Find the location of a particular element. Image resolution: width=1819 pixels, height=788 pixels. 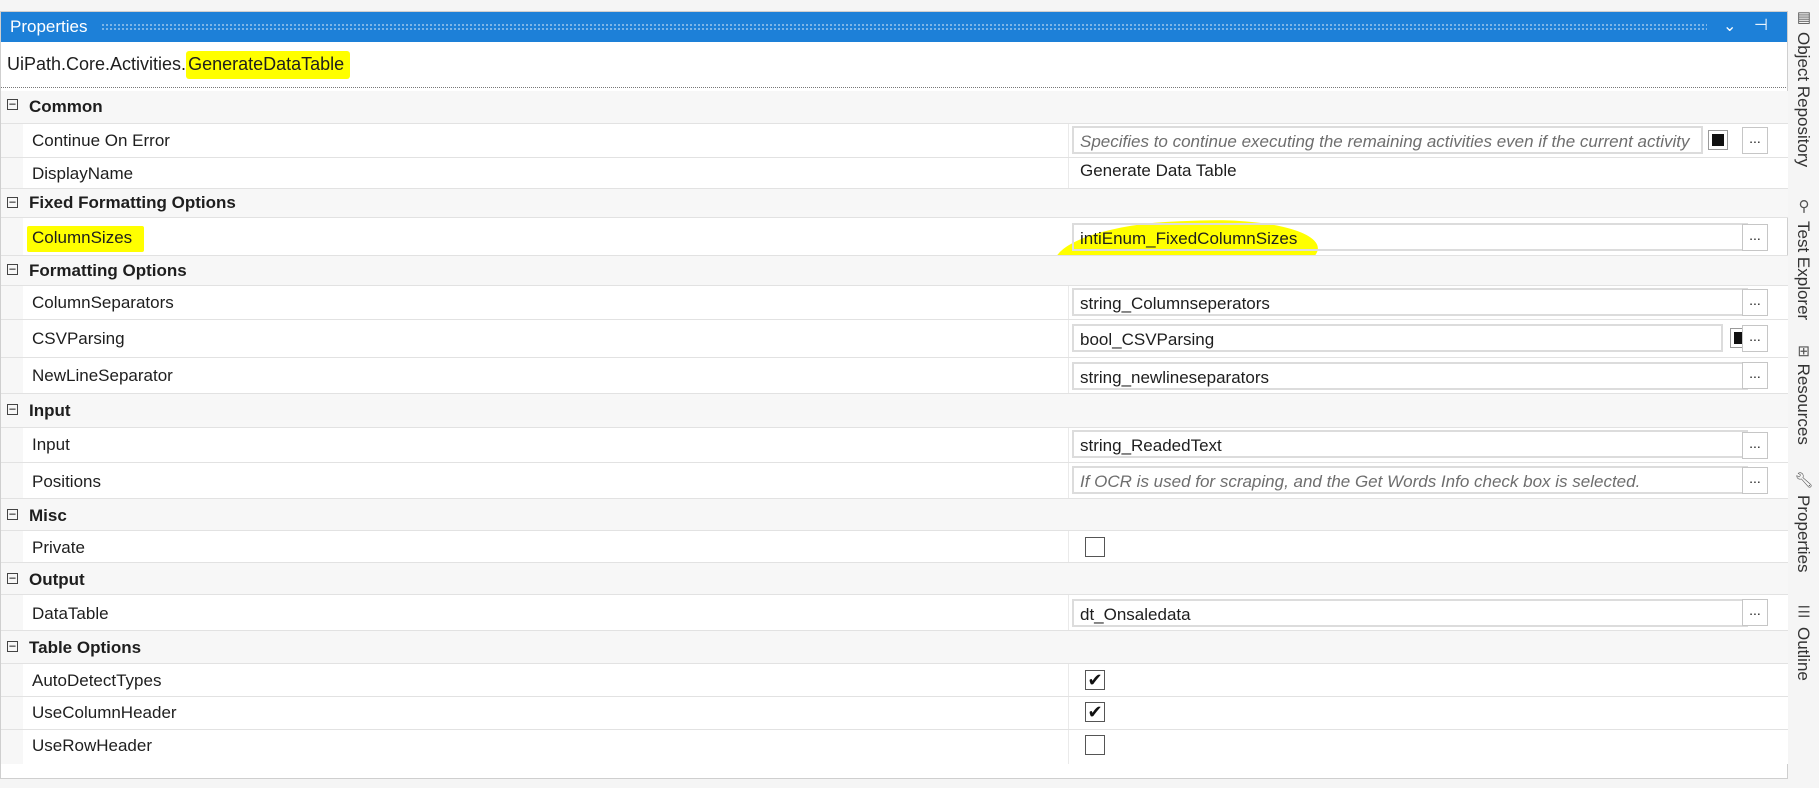

category-label: Common is located at coordinates (66, 106).